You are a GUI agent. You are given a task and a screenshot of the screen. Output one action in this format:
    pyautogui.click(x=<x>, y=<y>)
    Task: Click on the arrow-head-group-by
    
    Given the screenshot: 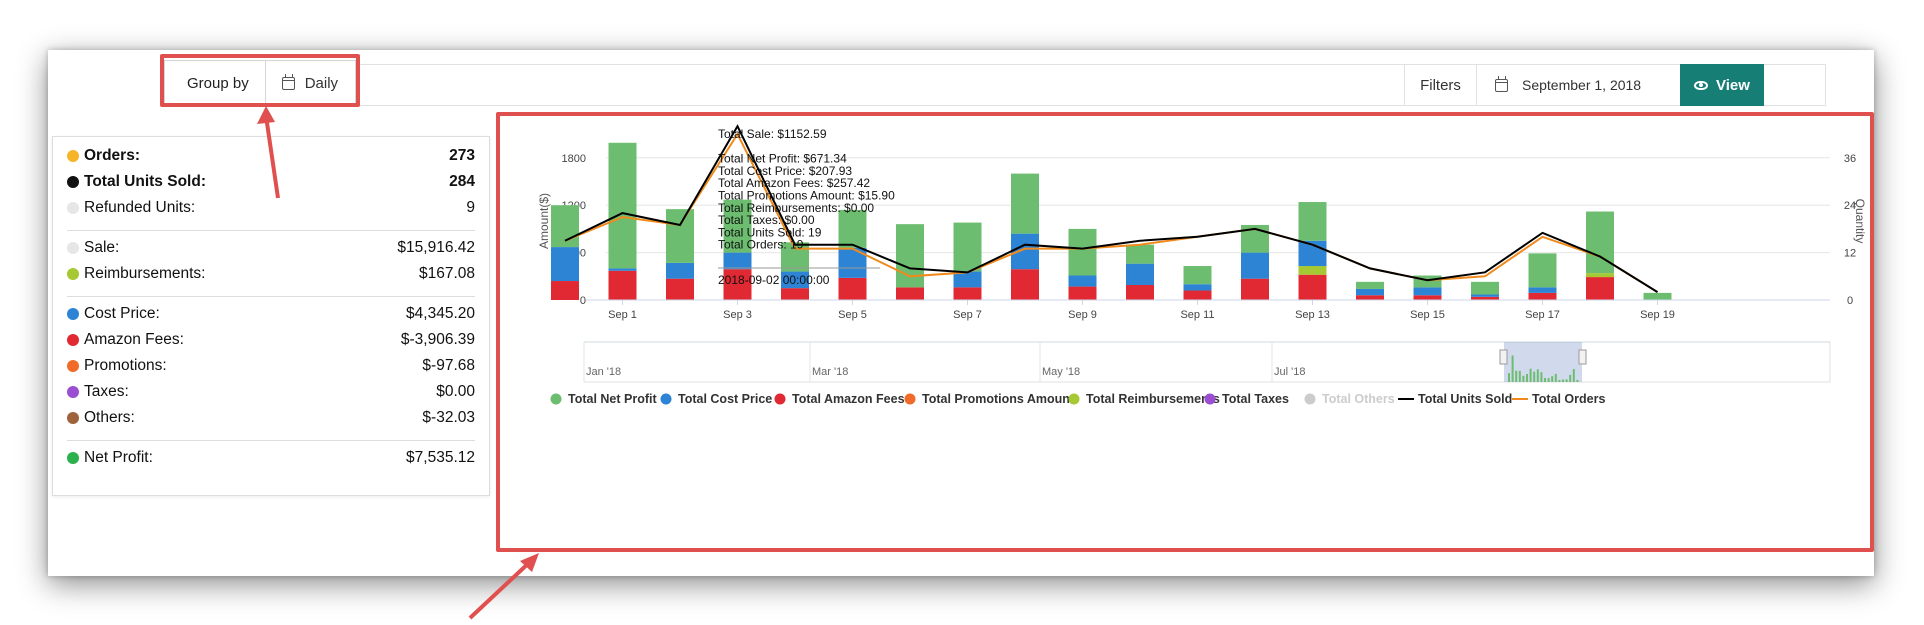 What is the action you would take?
    pyautogui.click(x=266, y=115)
    